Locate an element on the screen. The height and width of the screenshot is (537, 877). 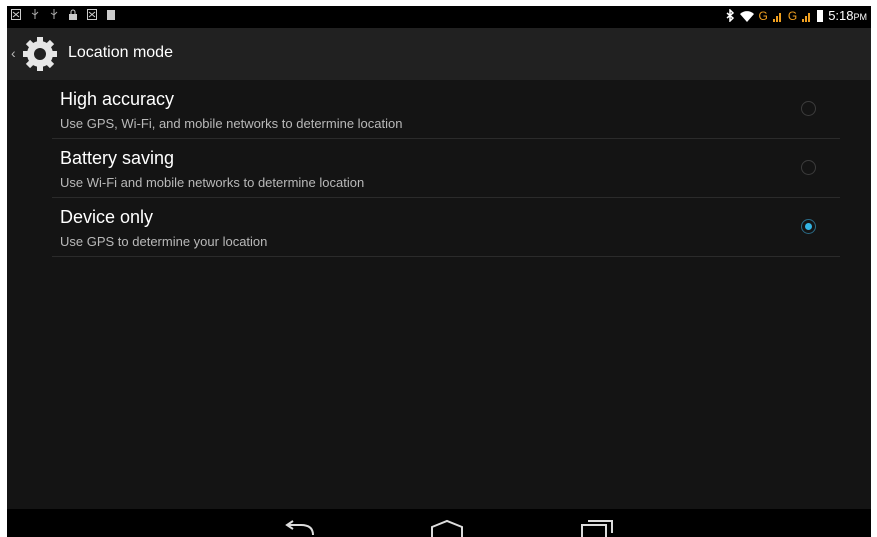
option-title: High accuracy is located at coordinates (117, 99).